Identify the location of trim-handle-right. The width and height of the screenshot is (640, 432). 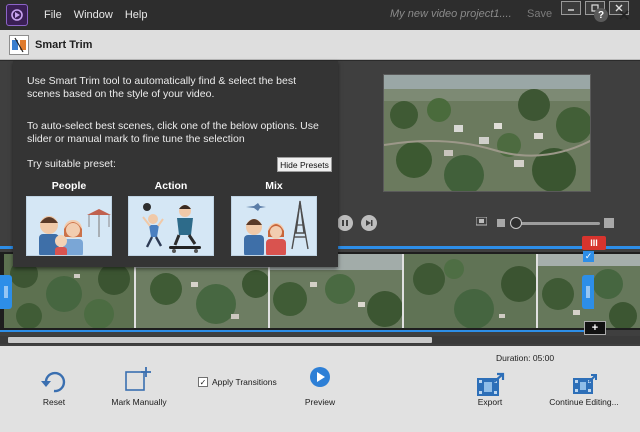
(588, 292).